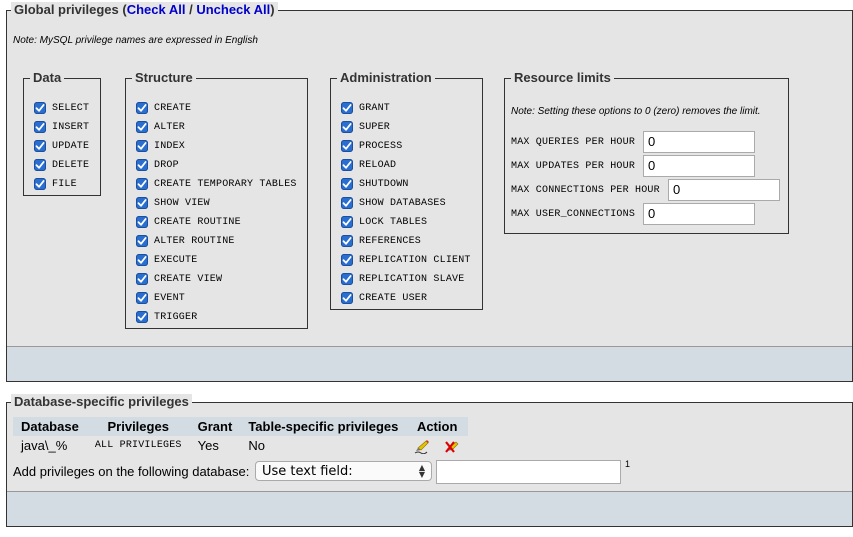  Describe the element at coordinates (163, 108) in the screenshot. I see `privilege-create: CREATE` at that location.